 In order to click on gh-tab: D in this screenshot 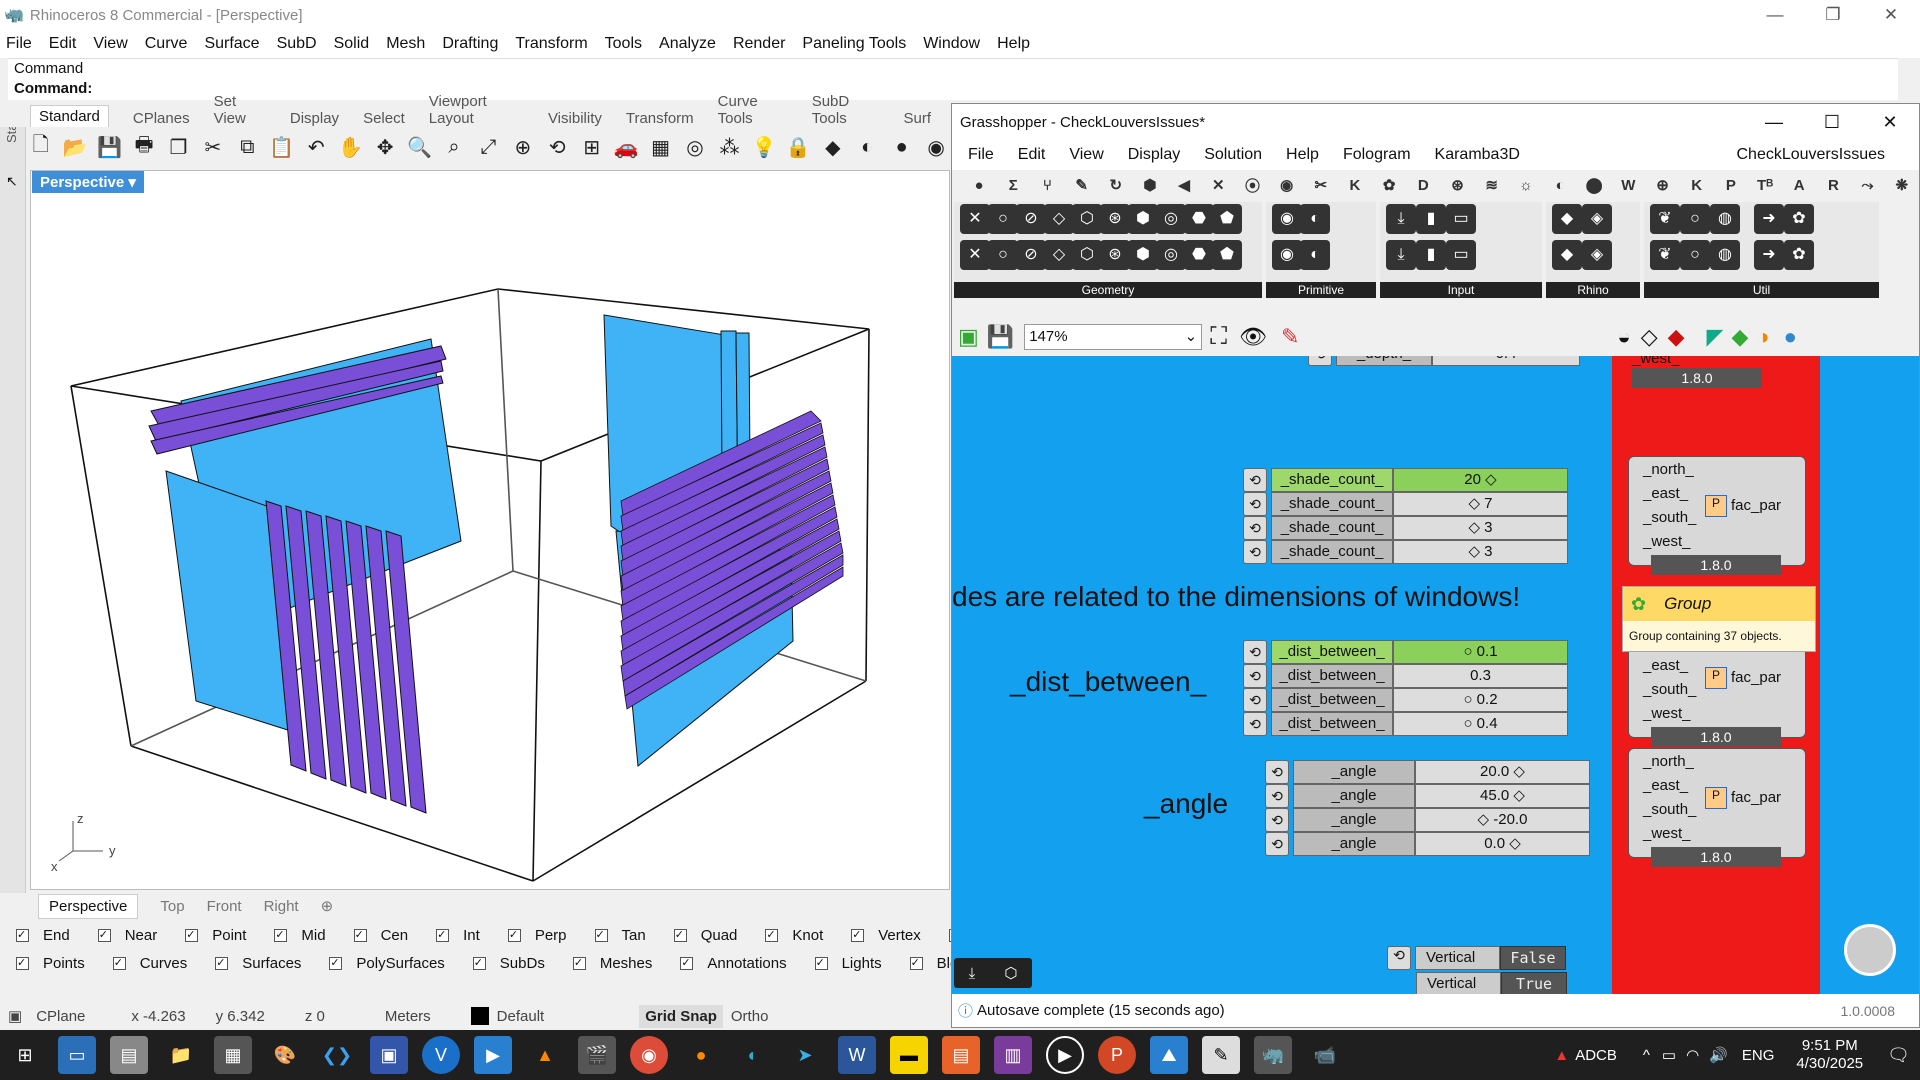, I will do `click(1423, 185)`.